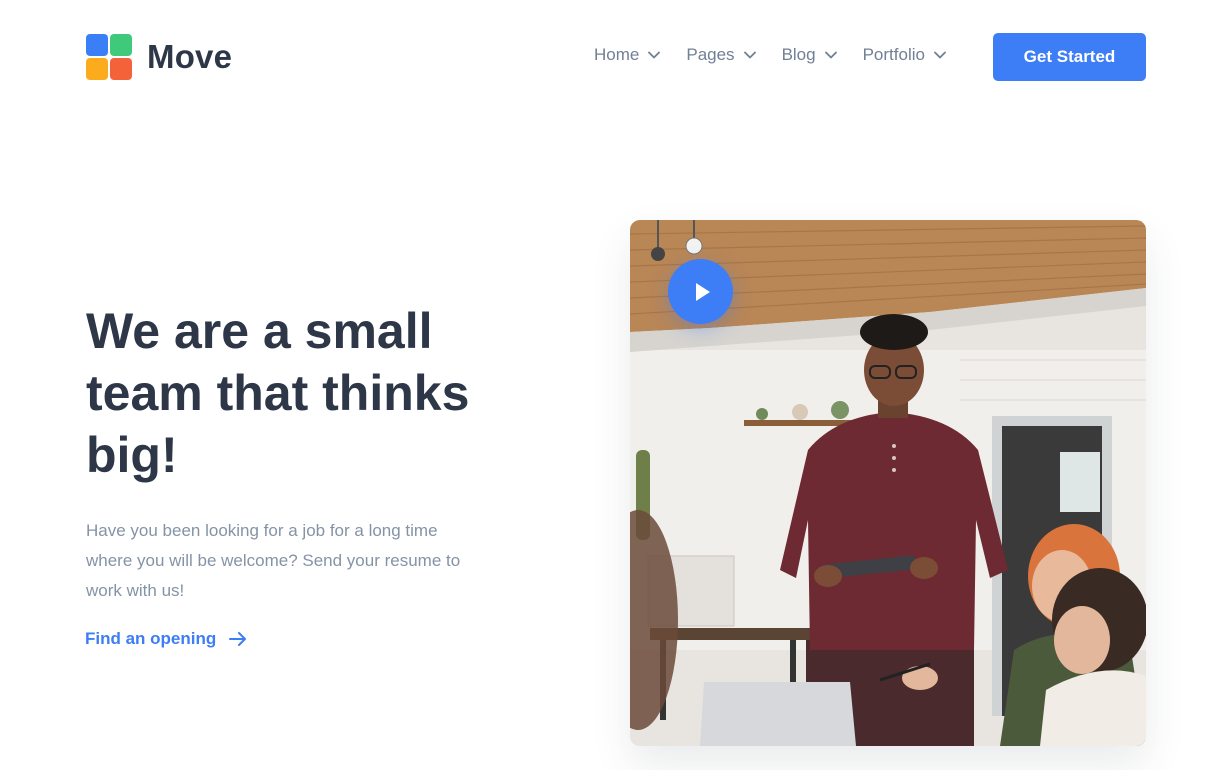  I want to click on logo-square-yellow, so click(97, 69).